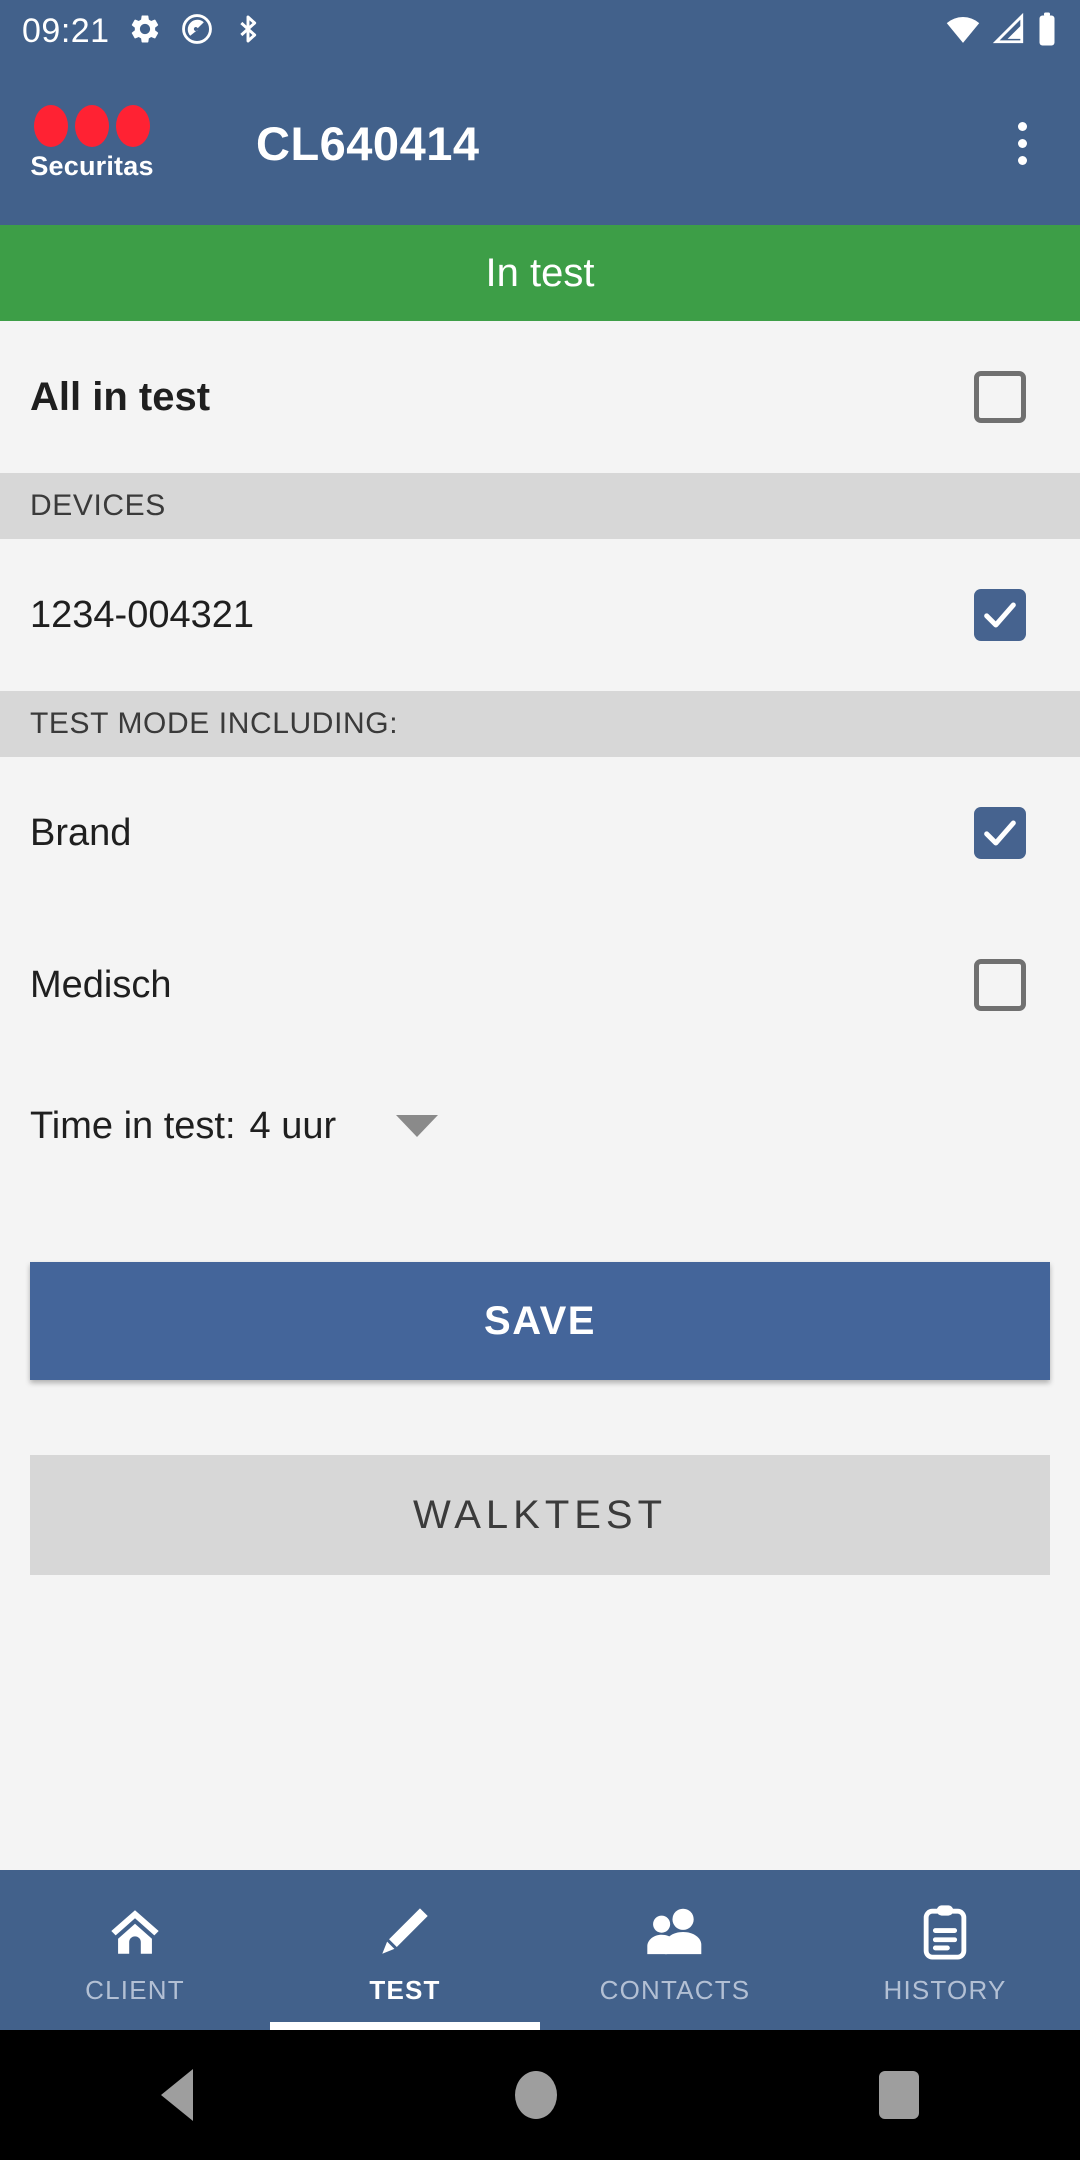 This screenshot has width=1080, height=2160. I want to click on recent-apps-button-icon, so click(899, 2095).